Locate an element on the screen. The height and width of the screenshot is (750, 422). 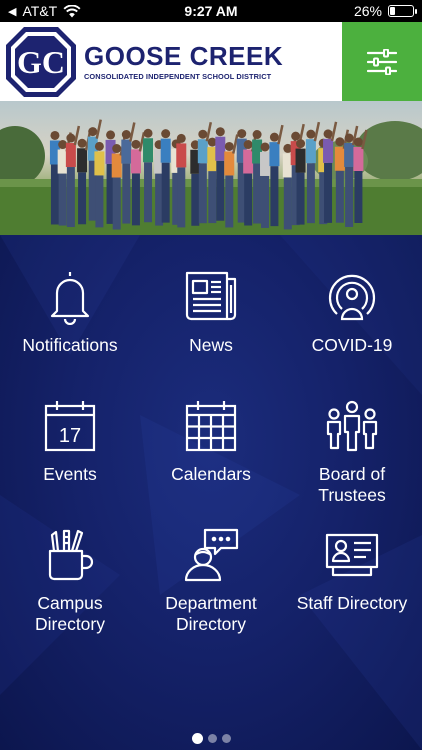
tile-news: News is located at coordinates (211, 312).